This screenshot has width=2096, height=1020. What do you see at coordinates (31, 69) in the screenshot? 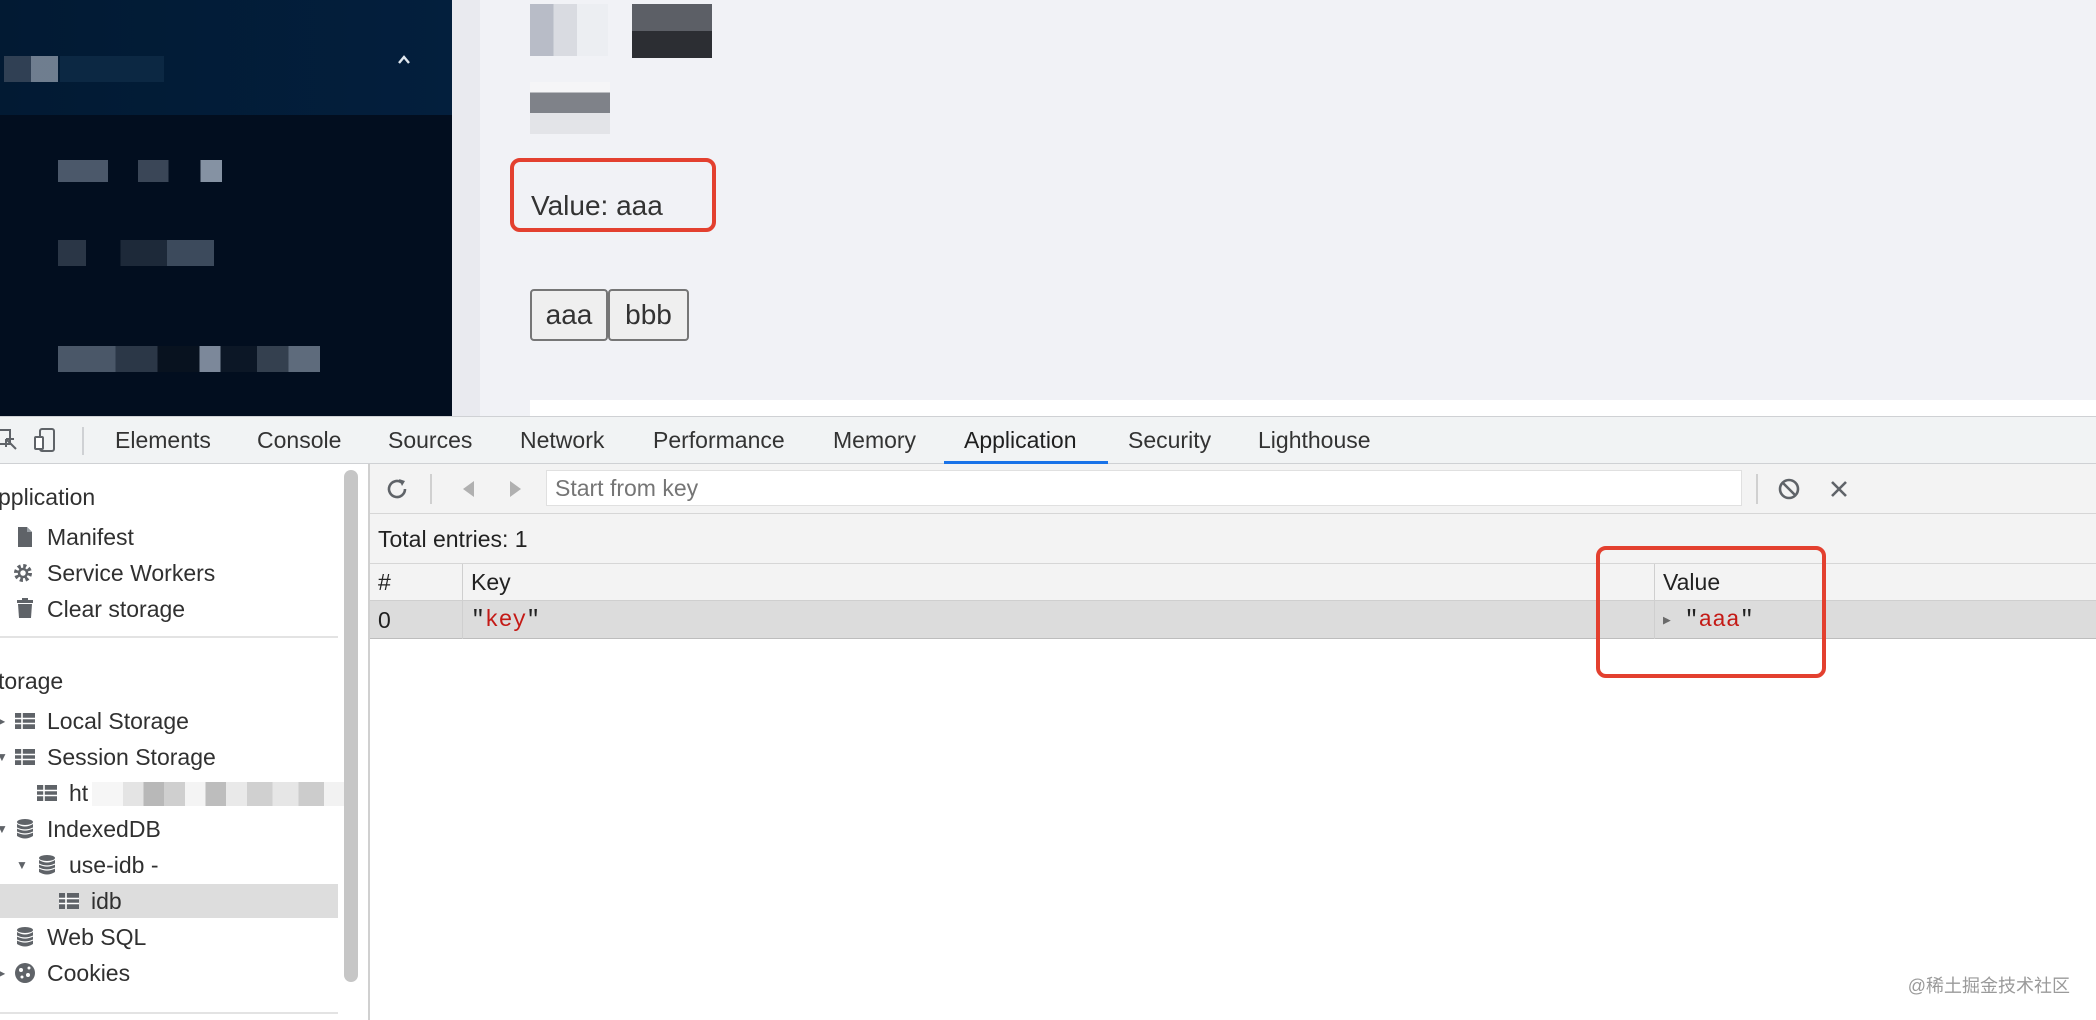
I see `redacted-nav-title` at bounding box center [31, 69].